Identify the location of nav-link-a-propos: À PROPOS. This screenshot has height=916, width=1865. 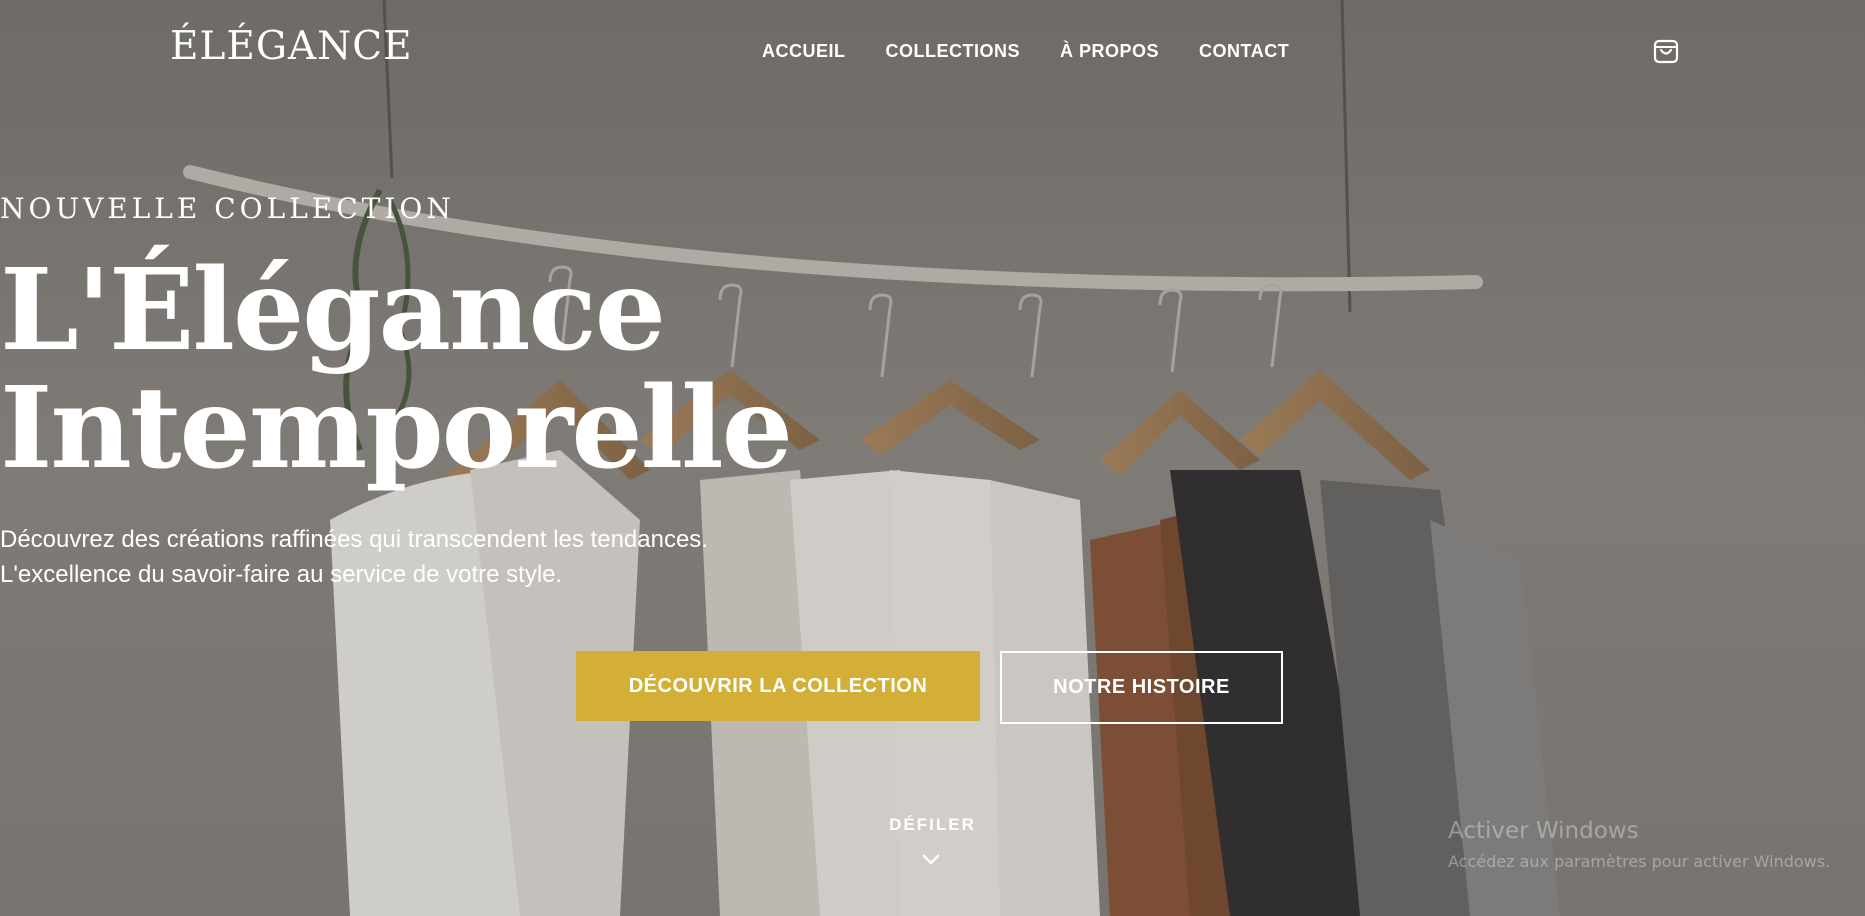
(1109, 51).